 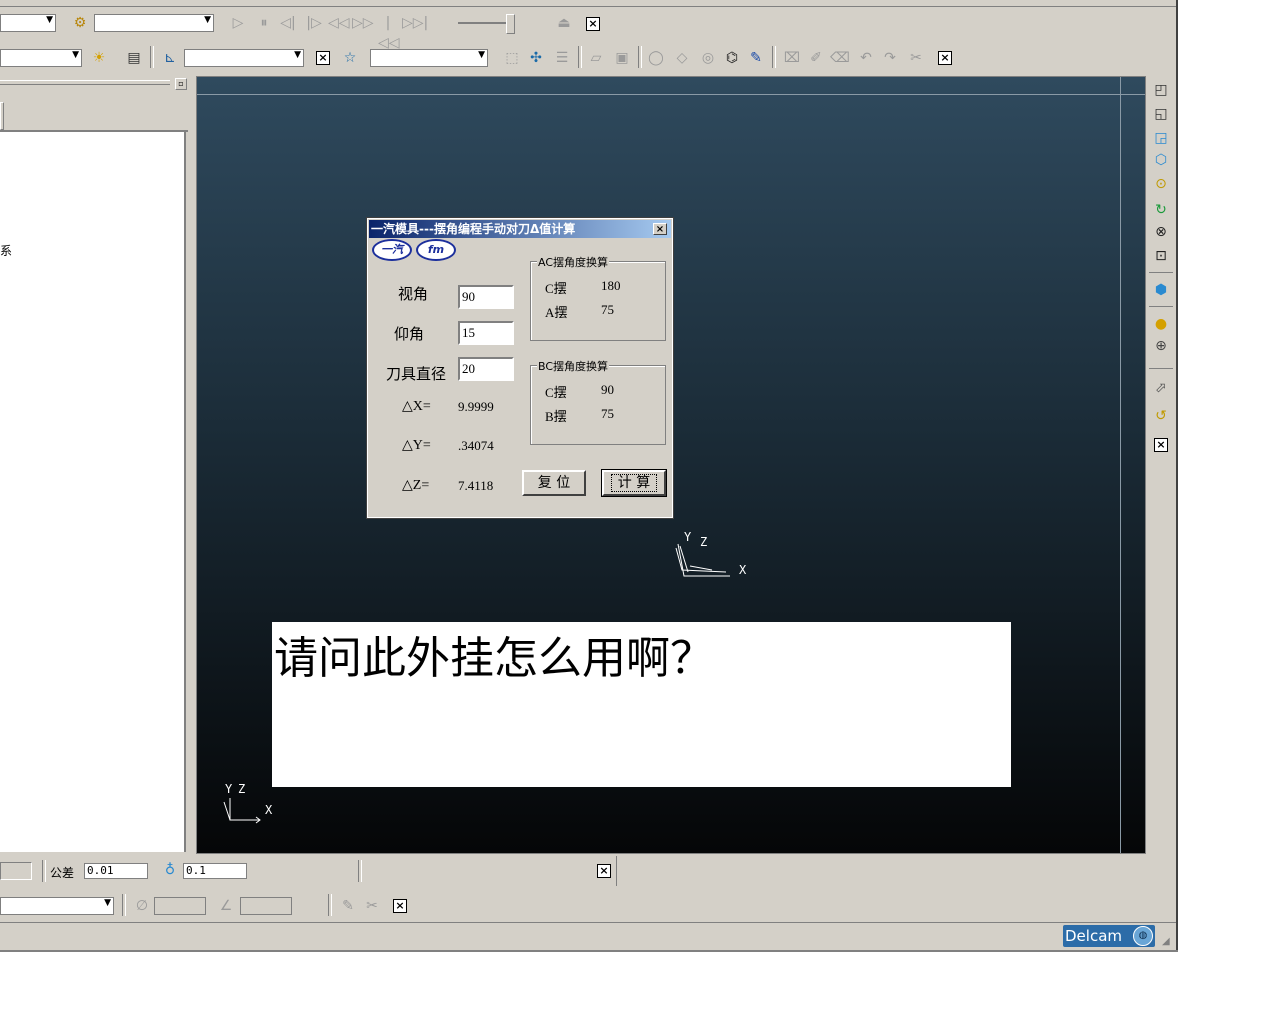 What do you see at coordinates (134, 58) in the screenshot?
I see `machine-icon: ▤` at bounding box center [134, 58].